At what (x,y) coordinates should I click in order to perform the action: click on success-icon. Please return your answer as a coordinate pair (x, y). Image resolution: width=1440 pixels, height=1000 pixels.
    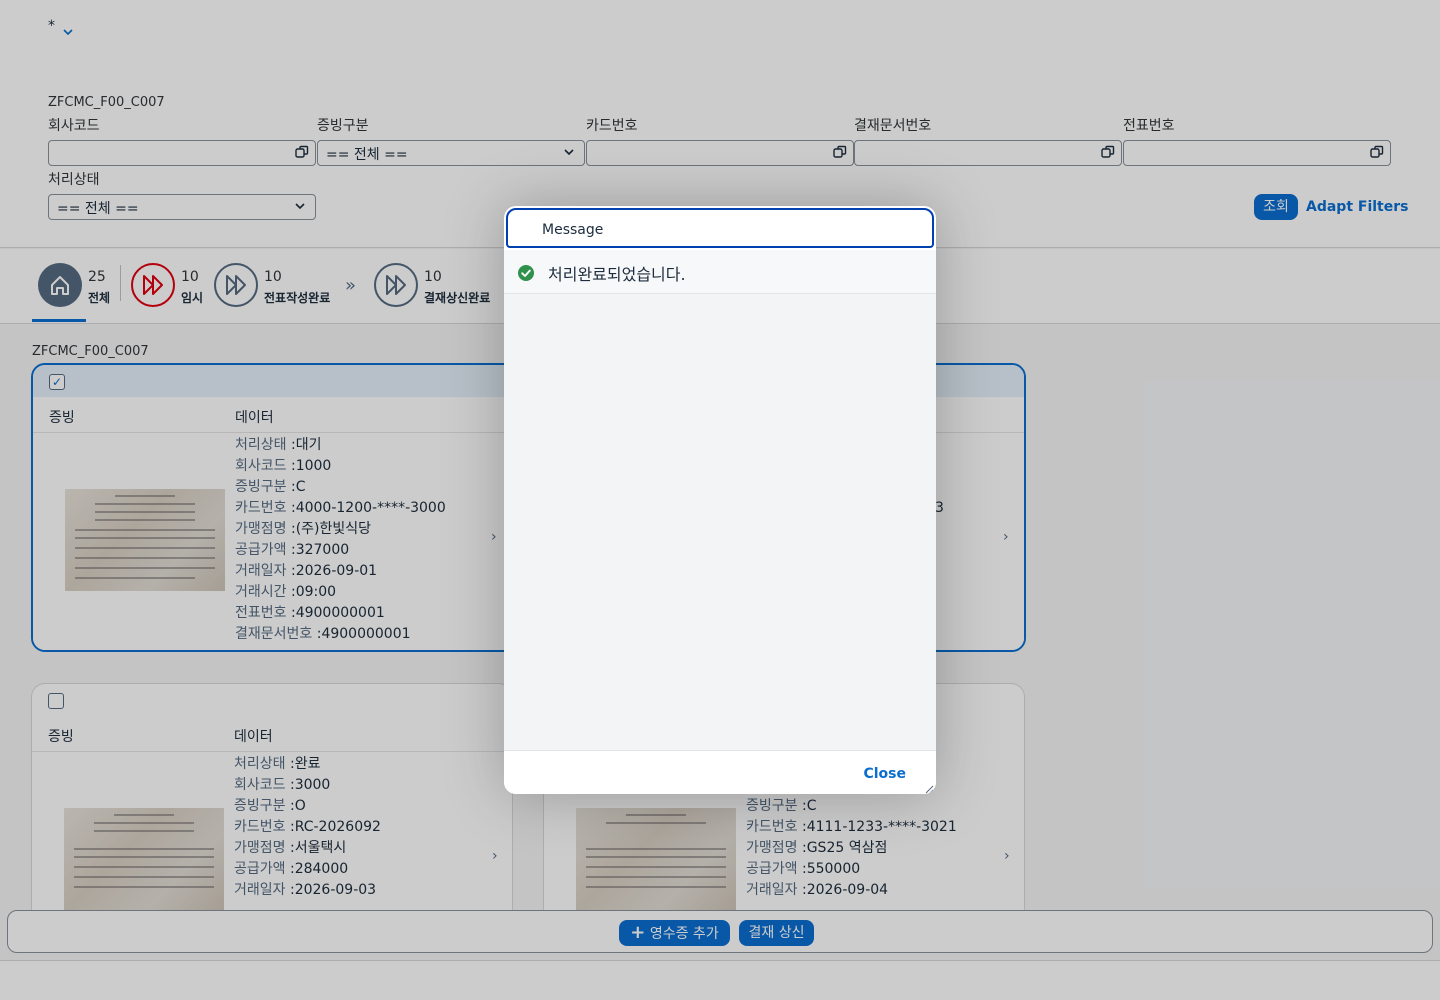
    Looking at the image, I should click on (526, 275).